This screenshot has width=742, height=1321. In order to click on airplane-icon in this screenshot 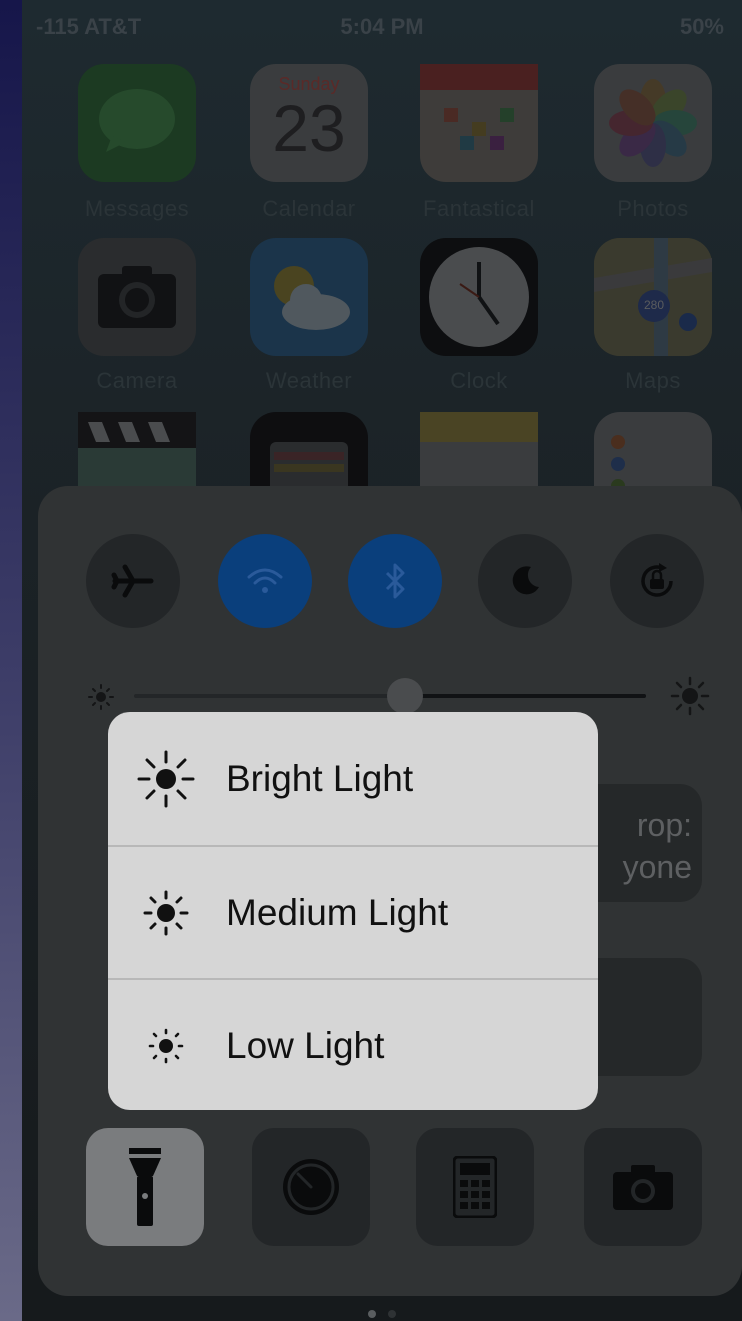, I will do `click(132, 581)`.